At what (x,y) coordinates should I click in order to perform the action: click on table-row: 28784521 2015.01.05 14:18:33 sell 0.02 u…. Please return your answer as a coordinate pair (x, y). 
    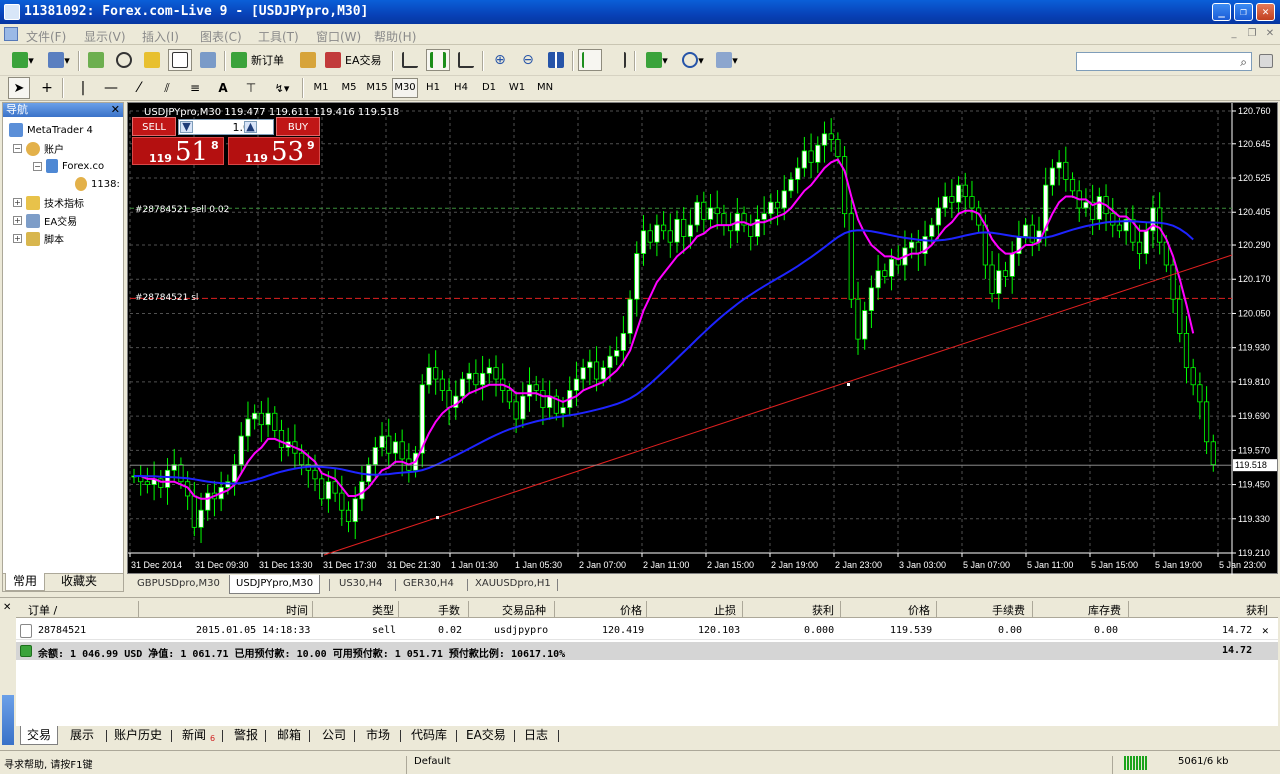
    Looking at the image, I should click on (647, 631).